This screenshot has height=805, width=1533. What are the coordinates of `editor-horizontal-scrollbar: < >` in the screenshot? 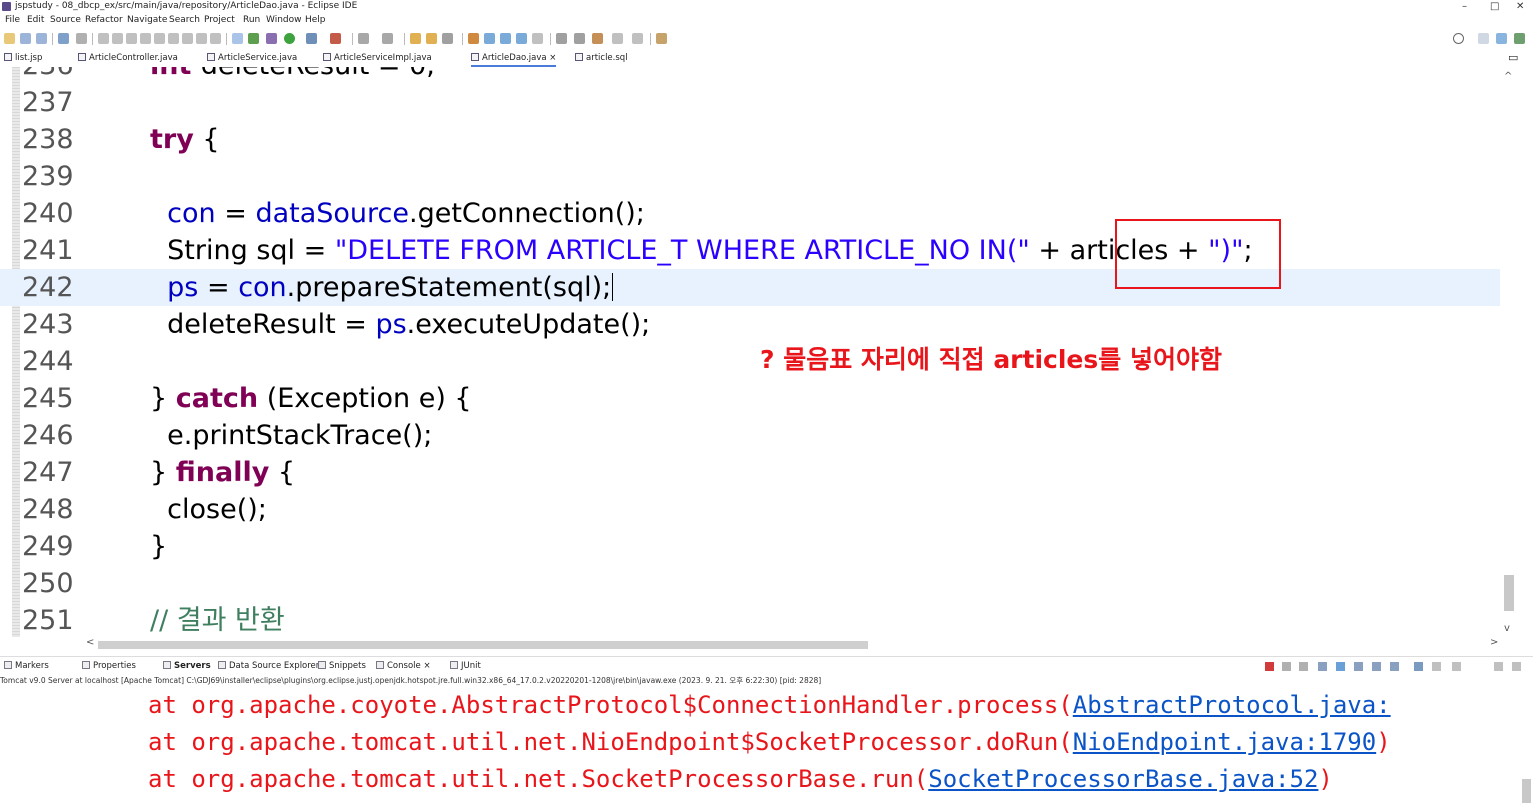 It's located at (770, 645).